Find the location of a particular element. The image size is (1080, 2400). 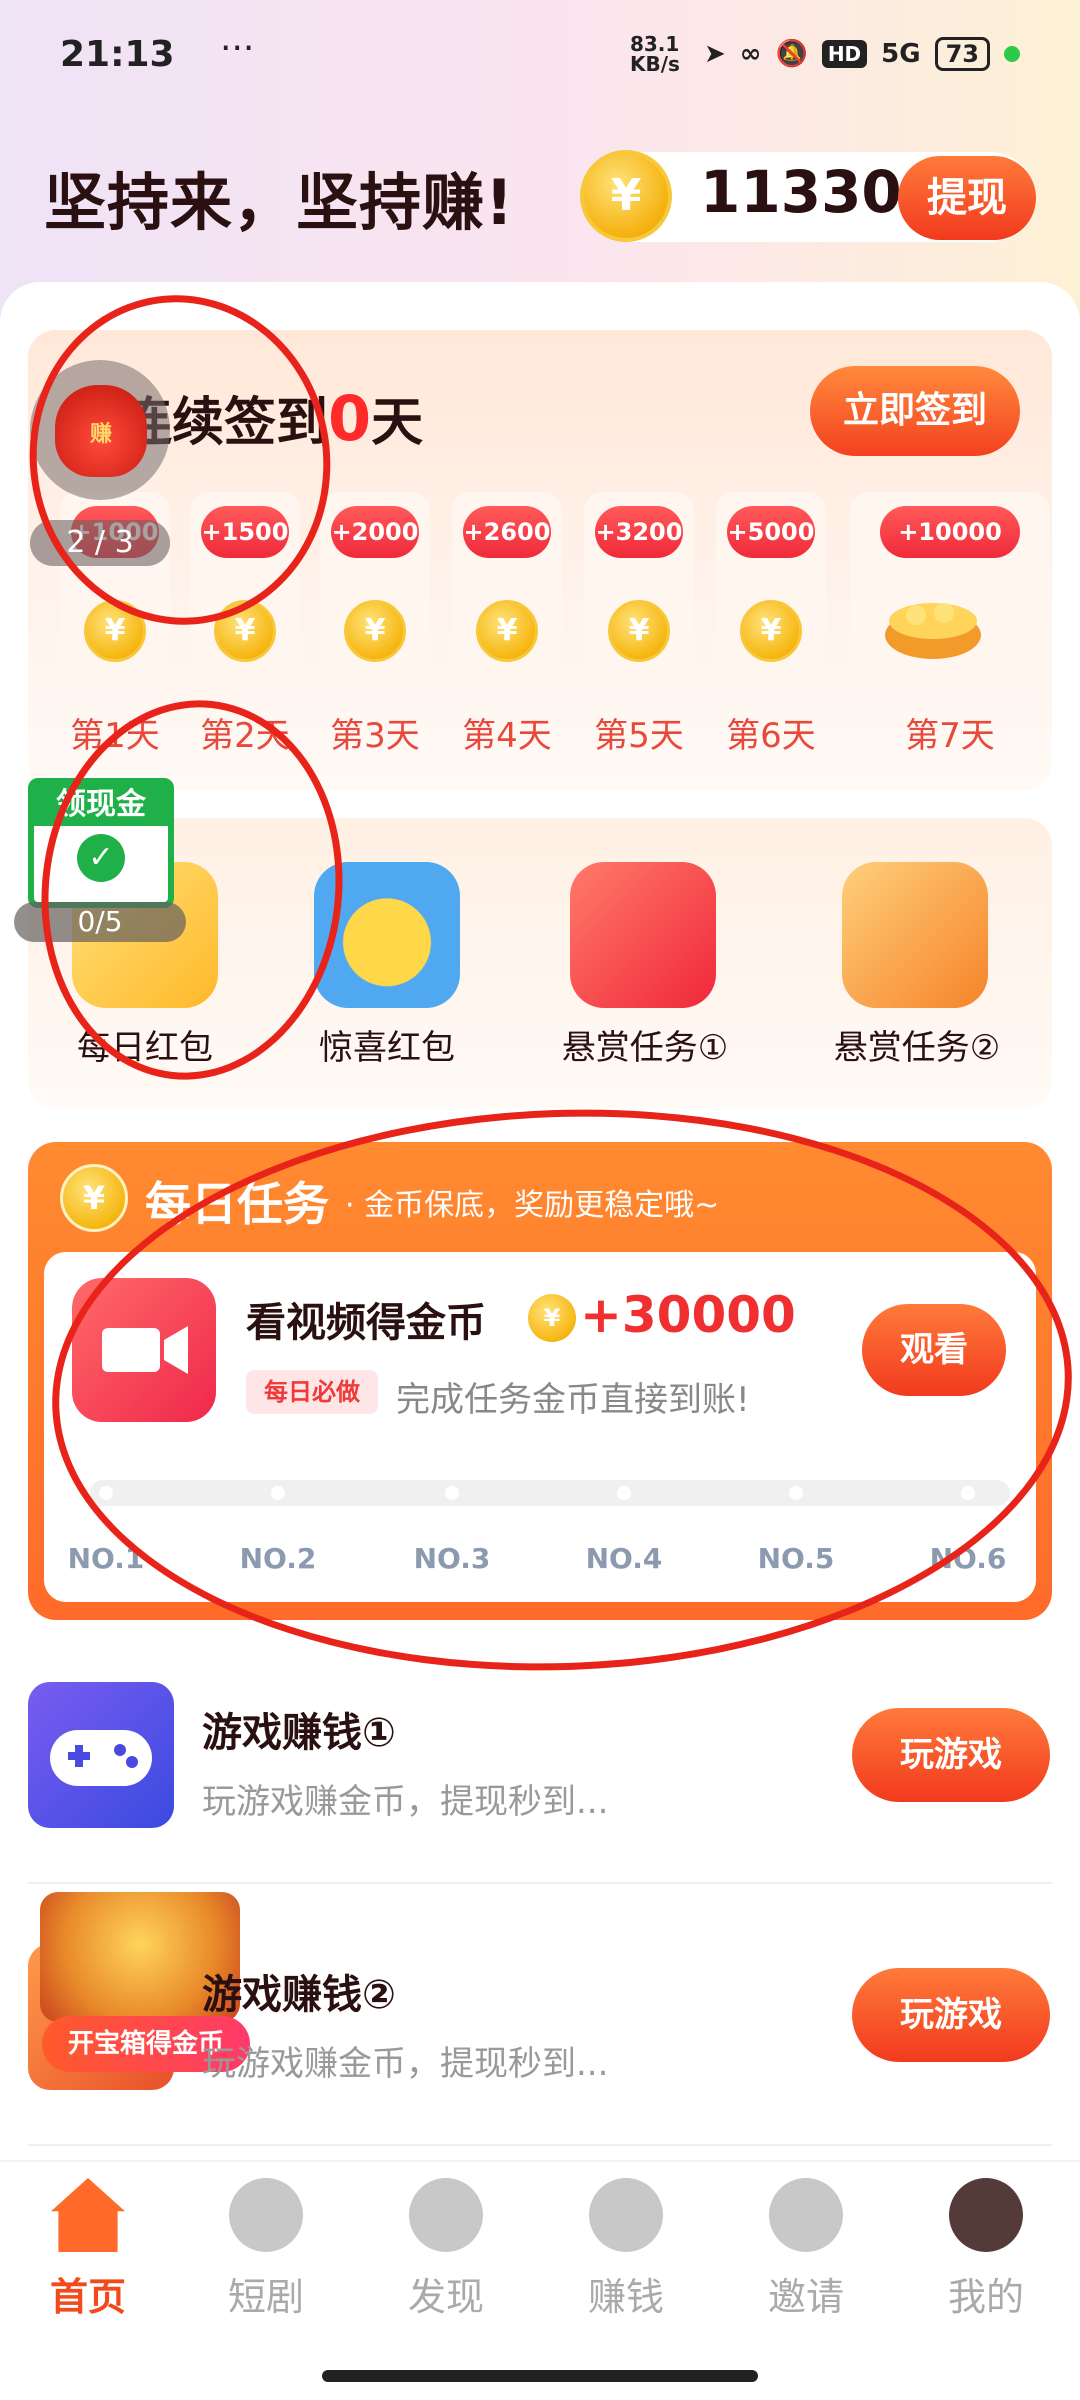

surprise-red-packet-icon is located at coordinates (387, 935).